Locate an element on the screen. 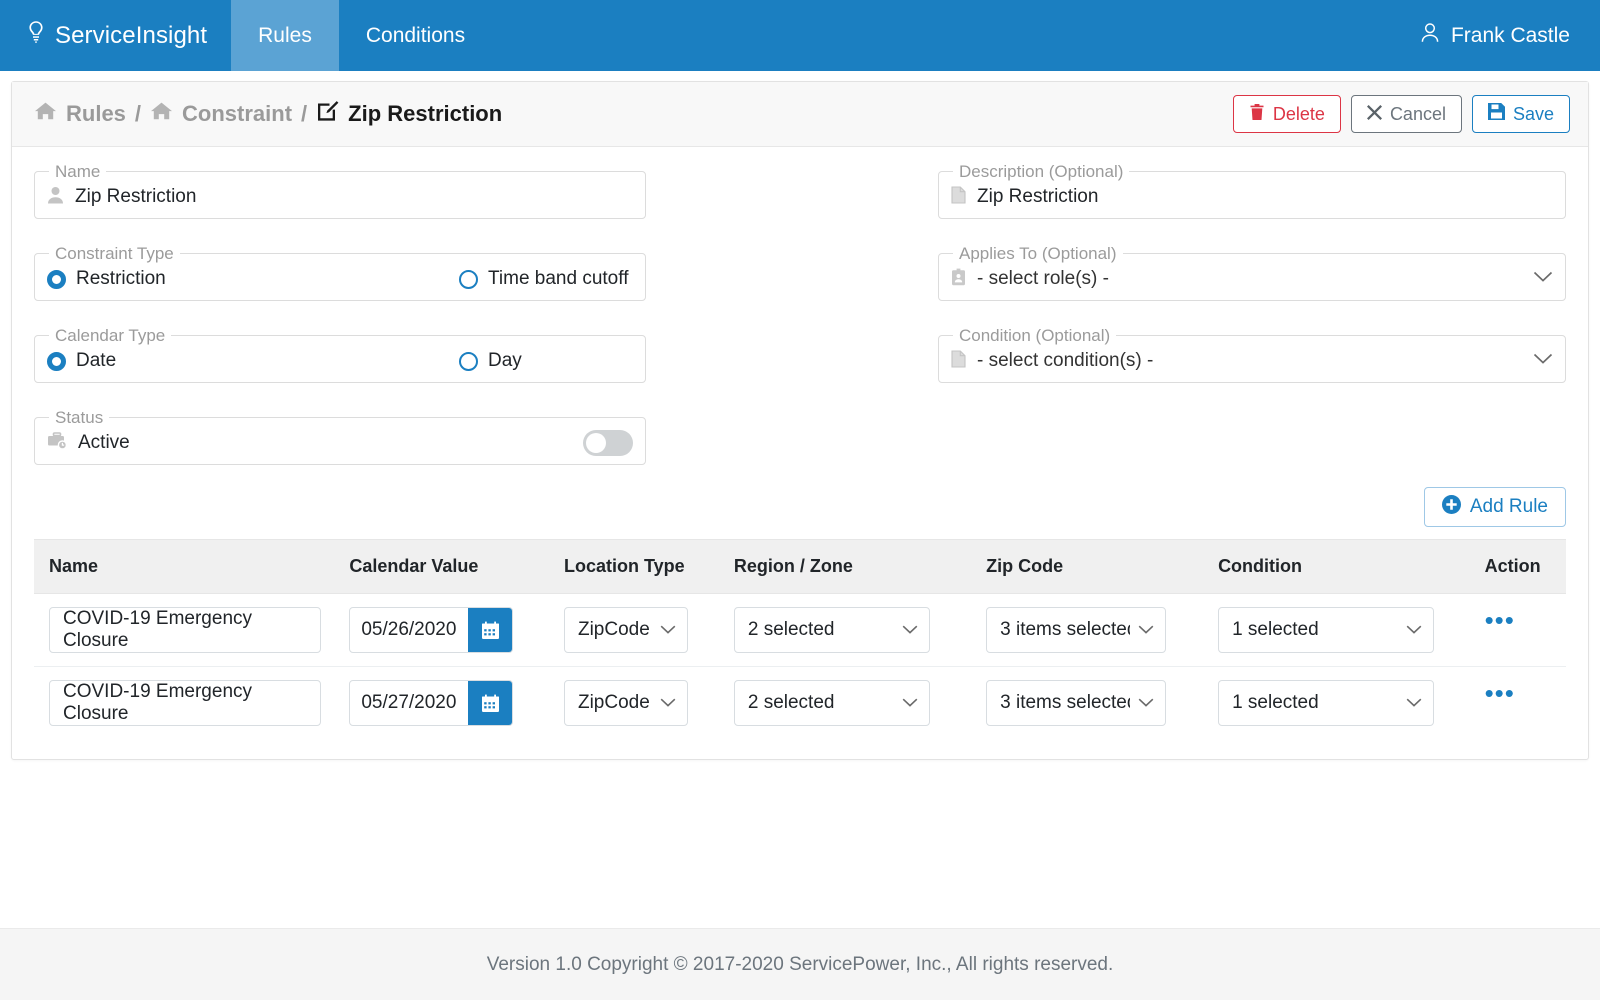  description-input: Zip Restriction is located at coordinates (1037, 197).